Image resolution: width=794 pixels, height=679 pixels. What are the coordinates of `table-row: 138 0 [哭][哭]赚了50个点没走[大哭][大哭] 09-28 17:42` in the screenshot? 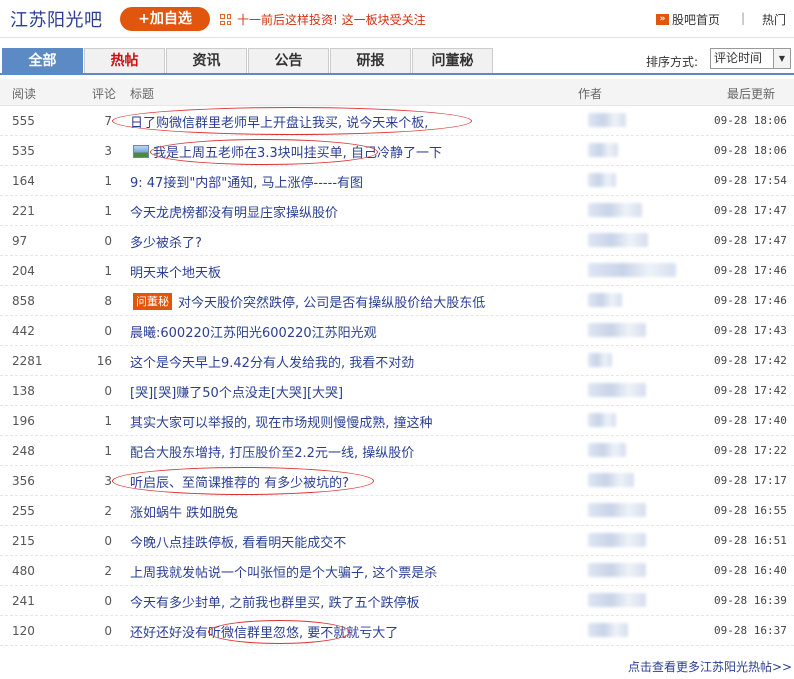 It's located at (397, 391).